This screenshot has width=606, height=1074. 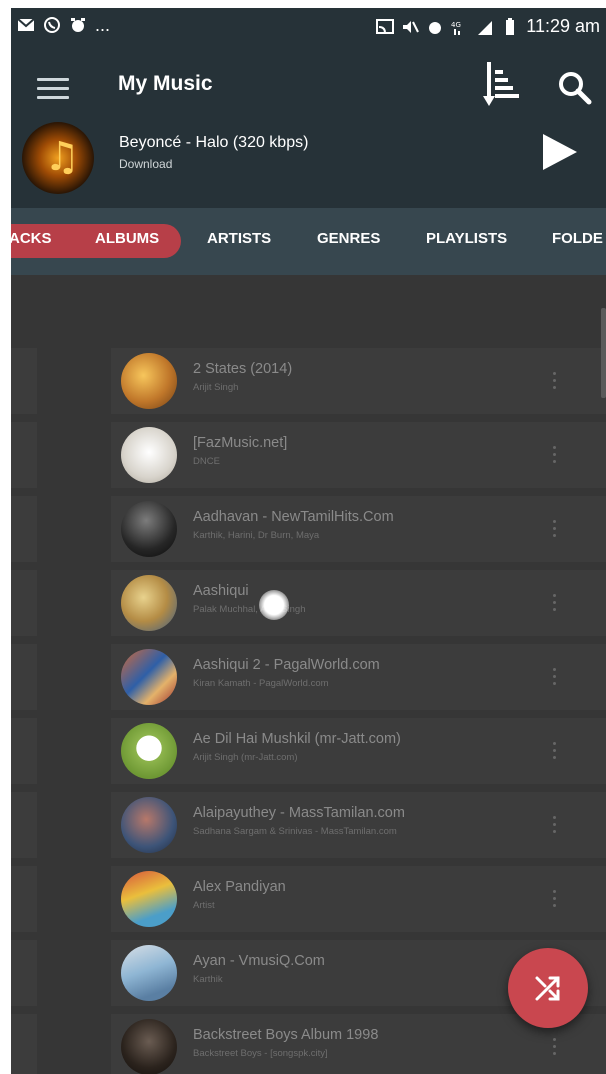 What do you see at coordinates (62, 157) in the screenshot?
I see `music-note-icon: ♫` at bounding box center [62, 157].